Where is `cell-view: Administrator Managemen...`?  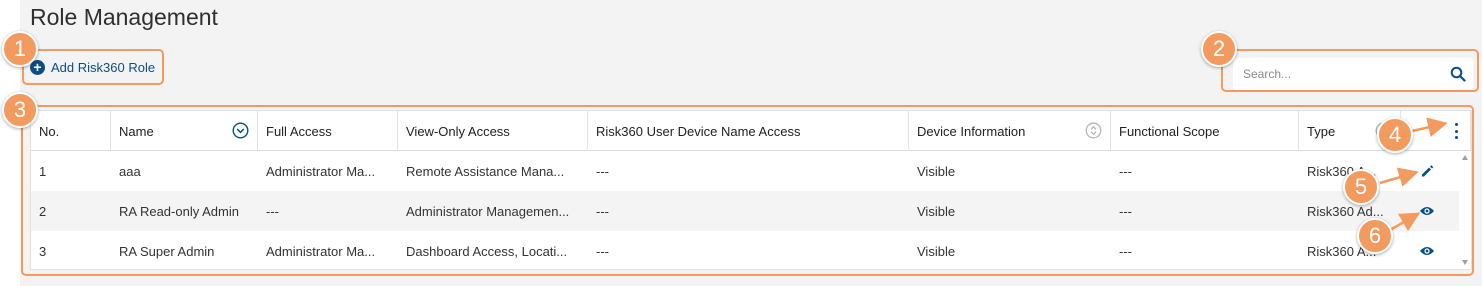 cell-view: Administrator Managemen... is located at coordinates (488, 211).